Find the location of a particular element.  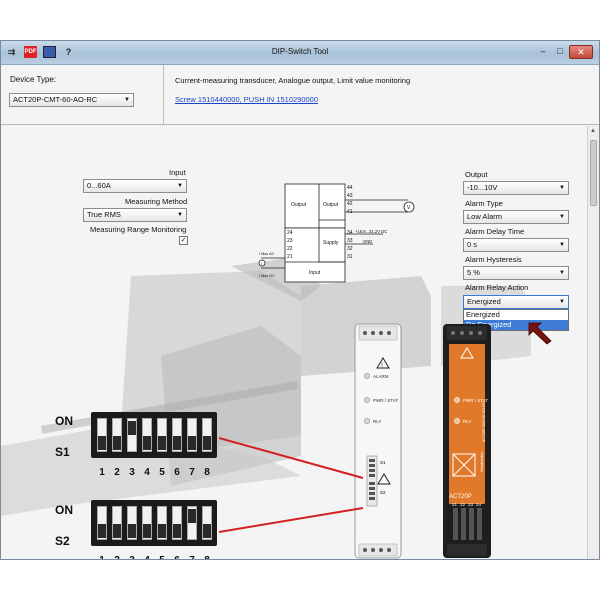

s2-number-8: 8 is located at coordinates (207, 557).